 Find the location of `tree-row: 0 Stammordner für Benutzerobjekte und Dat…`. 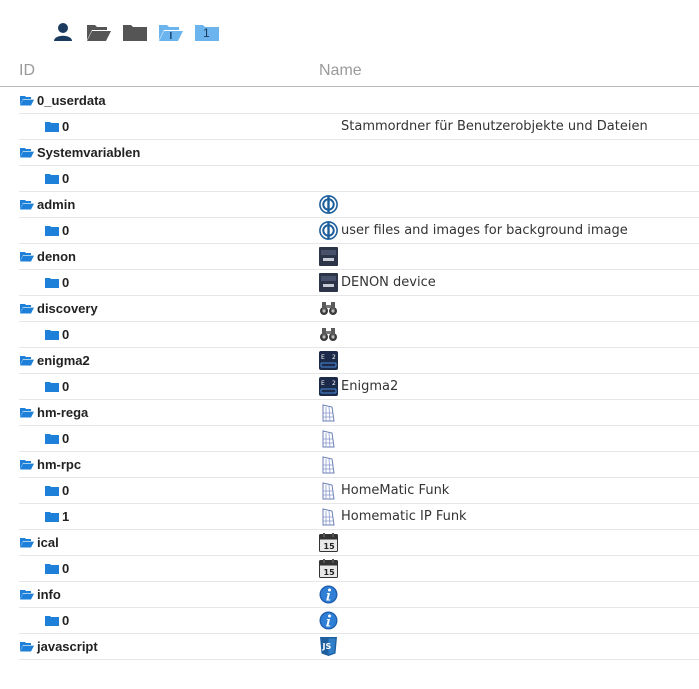

tree-row: 0 Stammordner für Benutzerobjekte und Dat… is located at coordinates (359, 127).